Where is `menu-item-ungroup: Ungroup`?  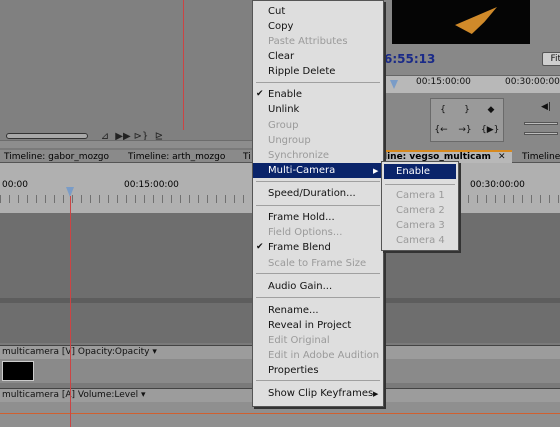 menu-item-ungroup: Ungroup is located at coordinates (289, 140).